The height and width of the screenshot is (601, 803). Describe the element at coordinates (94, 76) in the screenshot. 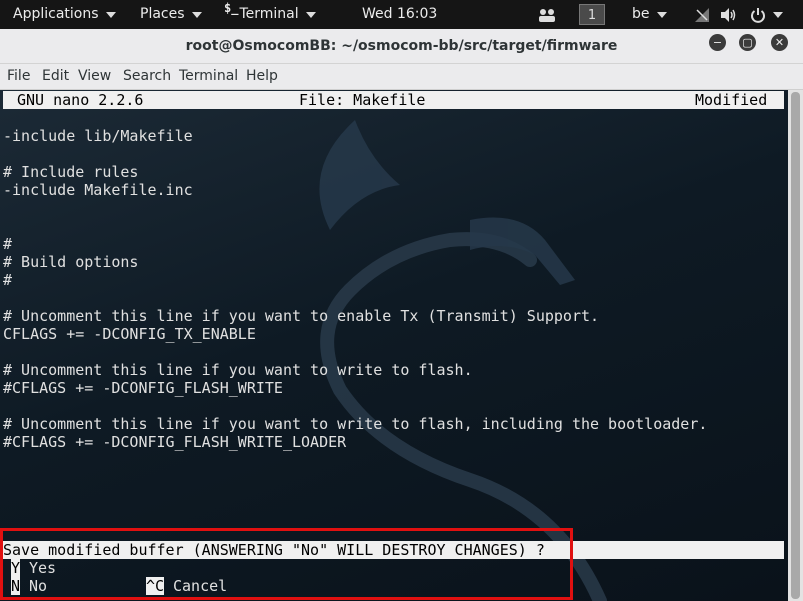

I see `menu-view: View` at that location.